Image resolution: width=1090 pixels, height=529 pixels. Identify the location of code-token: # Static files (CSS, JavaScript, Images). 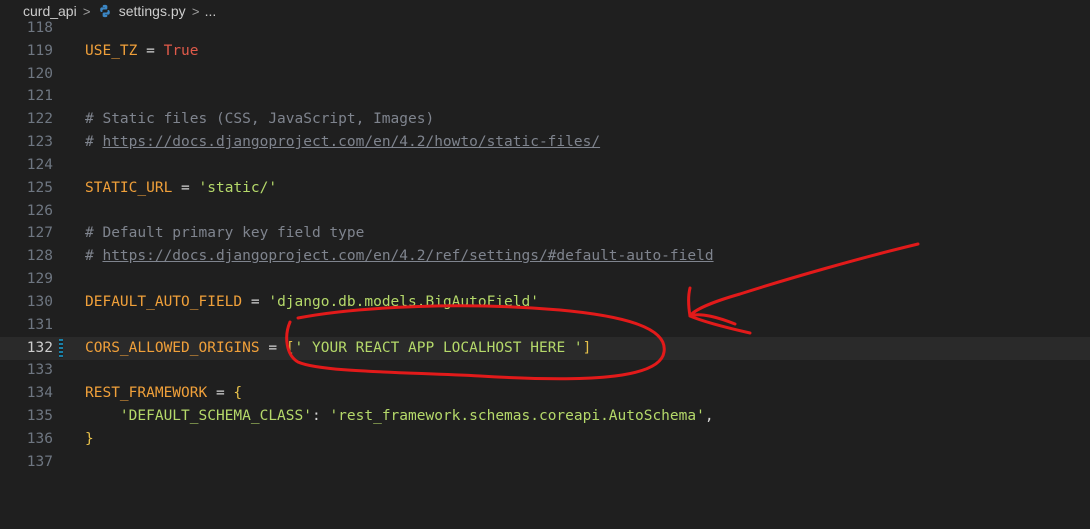
(260, 119).